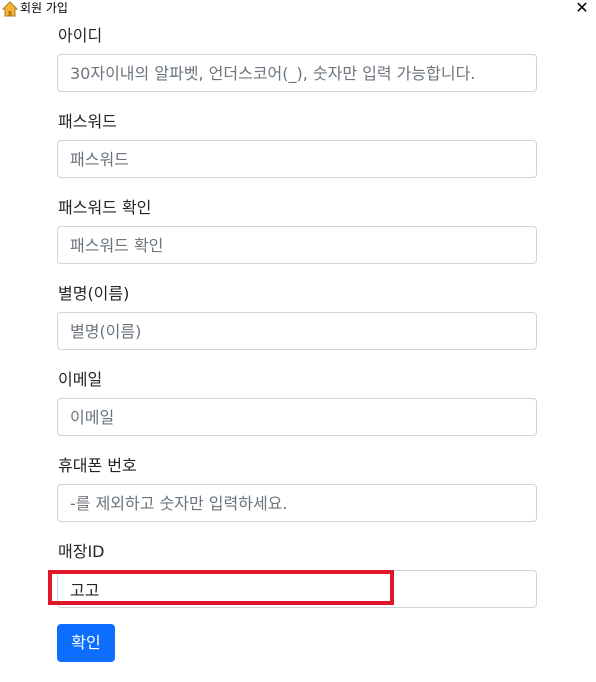  Describe the element at coordinates (10, 9) in the screenshot. I see `home-icon` at that location.